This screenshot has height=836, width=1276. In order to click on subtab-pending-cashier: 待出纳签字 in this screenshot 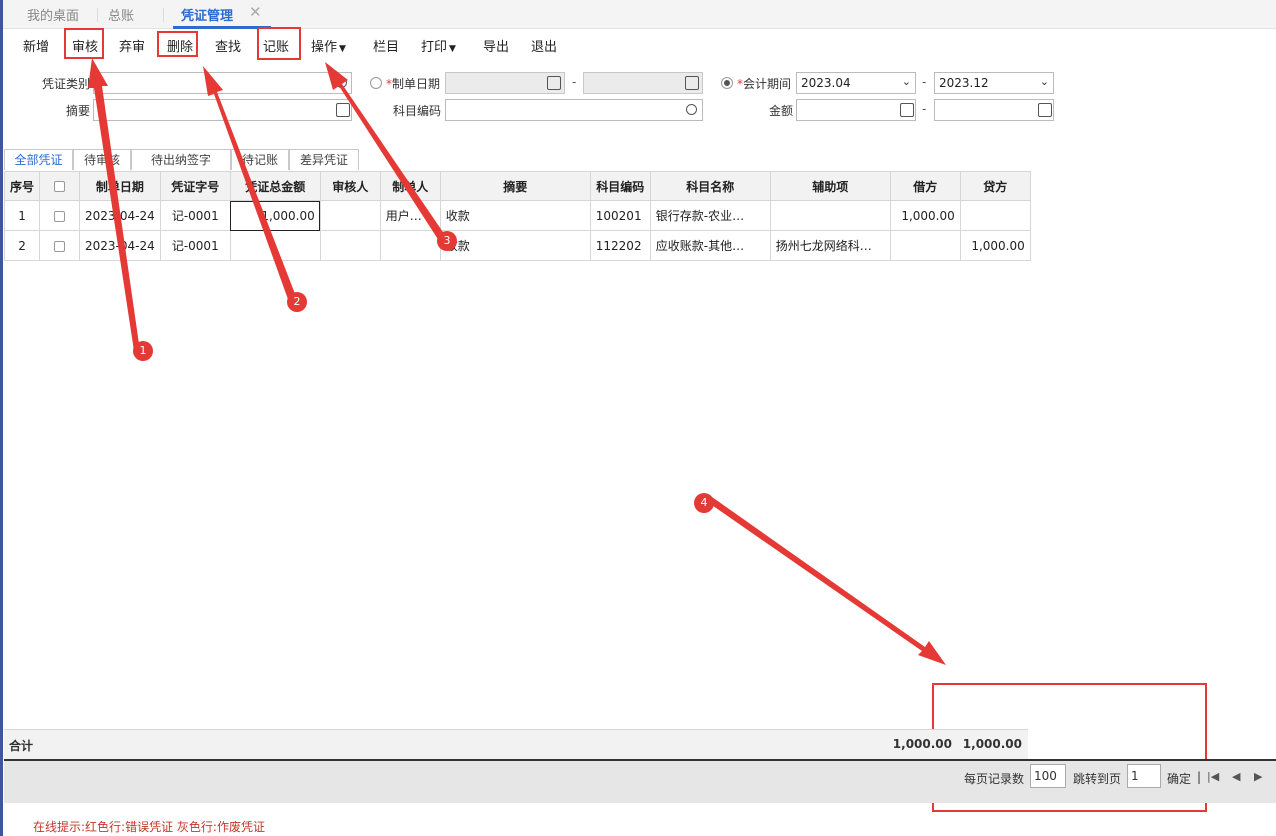, I will do `click(181, 159)`.